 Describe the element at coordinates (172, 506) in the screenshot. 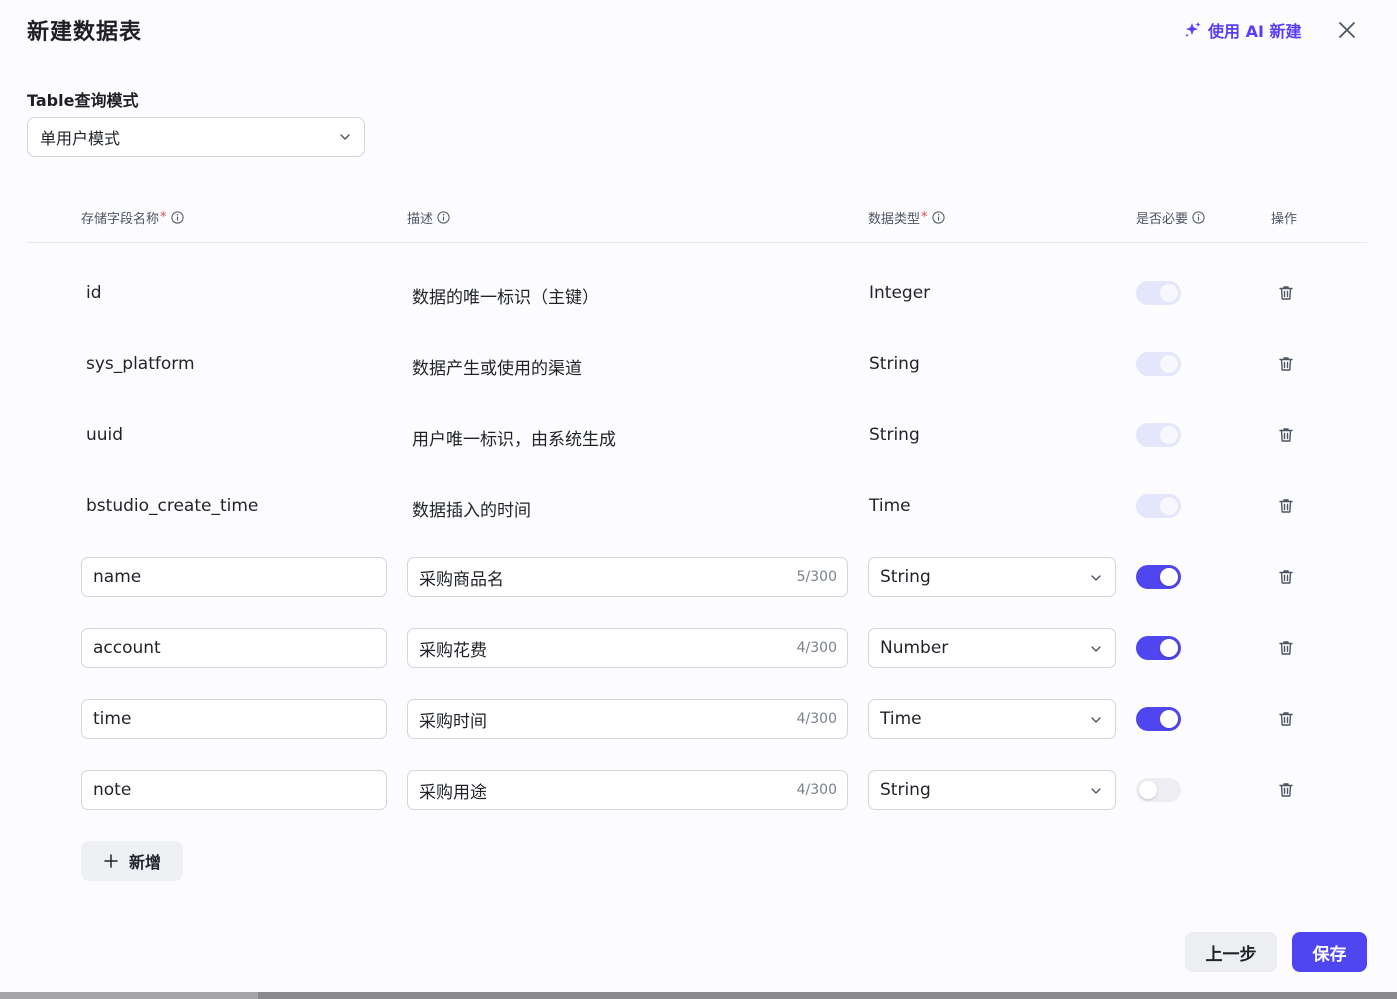

I see `field-name: bstudio_create_time` at that location.